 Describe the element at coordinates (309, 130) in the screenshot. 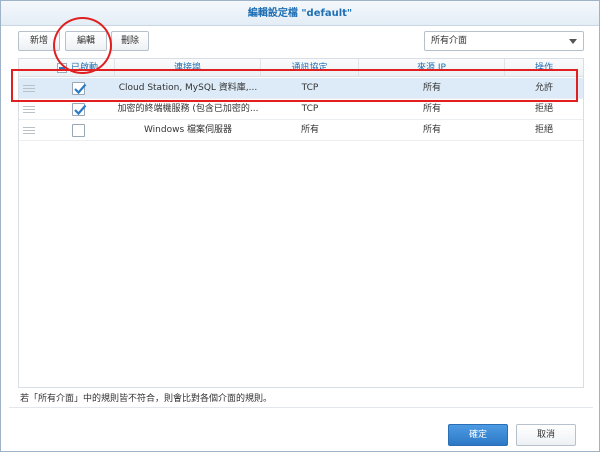

I see `row-protocol: 所有` at that location.